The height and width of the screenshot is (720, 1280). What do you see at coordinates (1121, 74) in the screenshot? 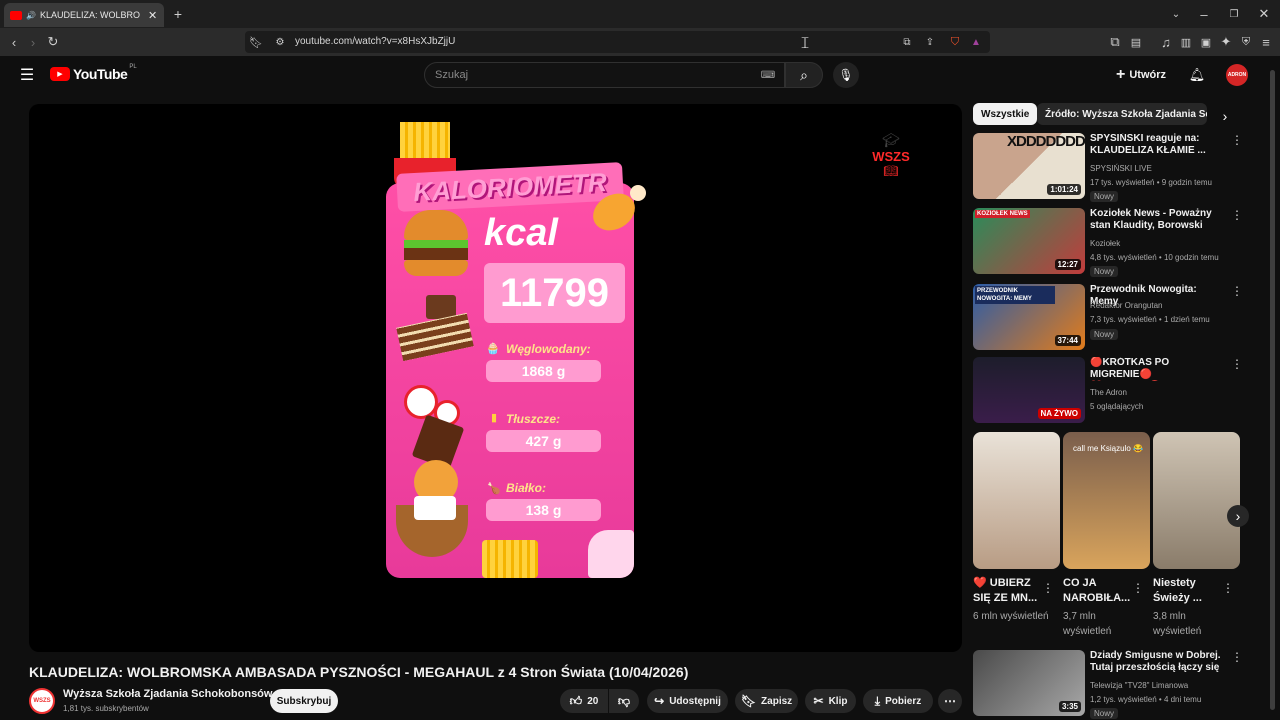
I see `plus-icon: +` at bounding box center [1121, 74].